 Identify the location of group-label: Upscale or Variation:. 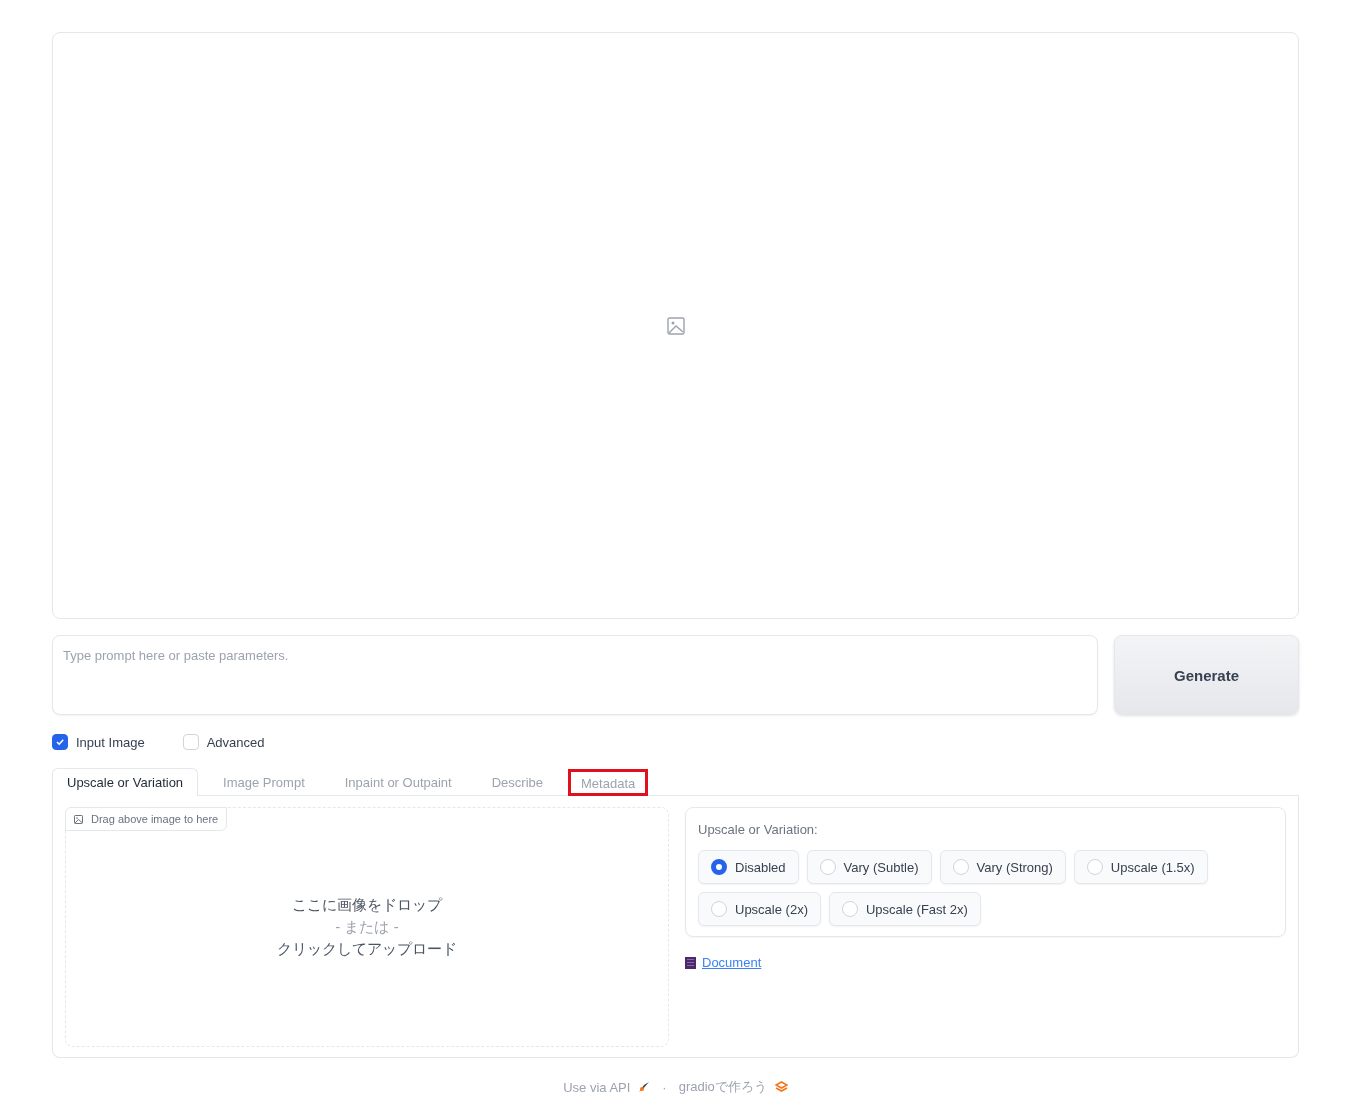
(758, 829).